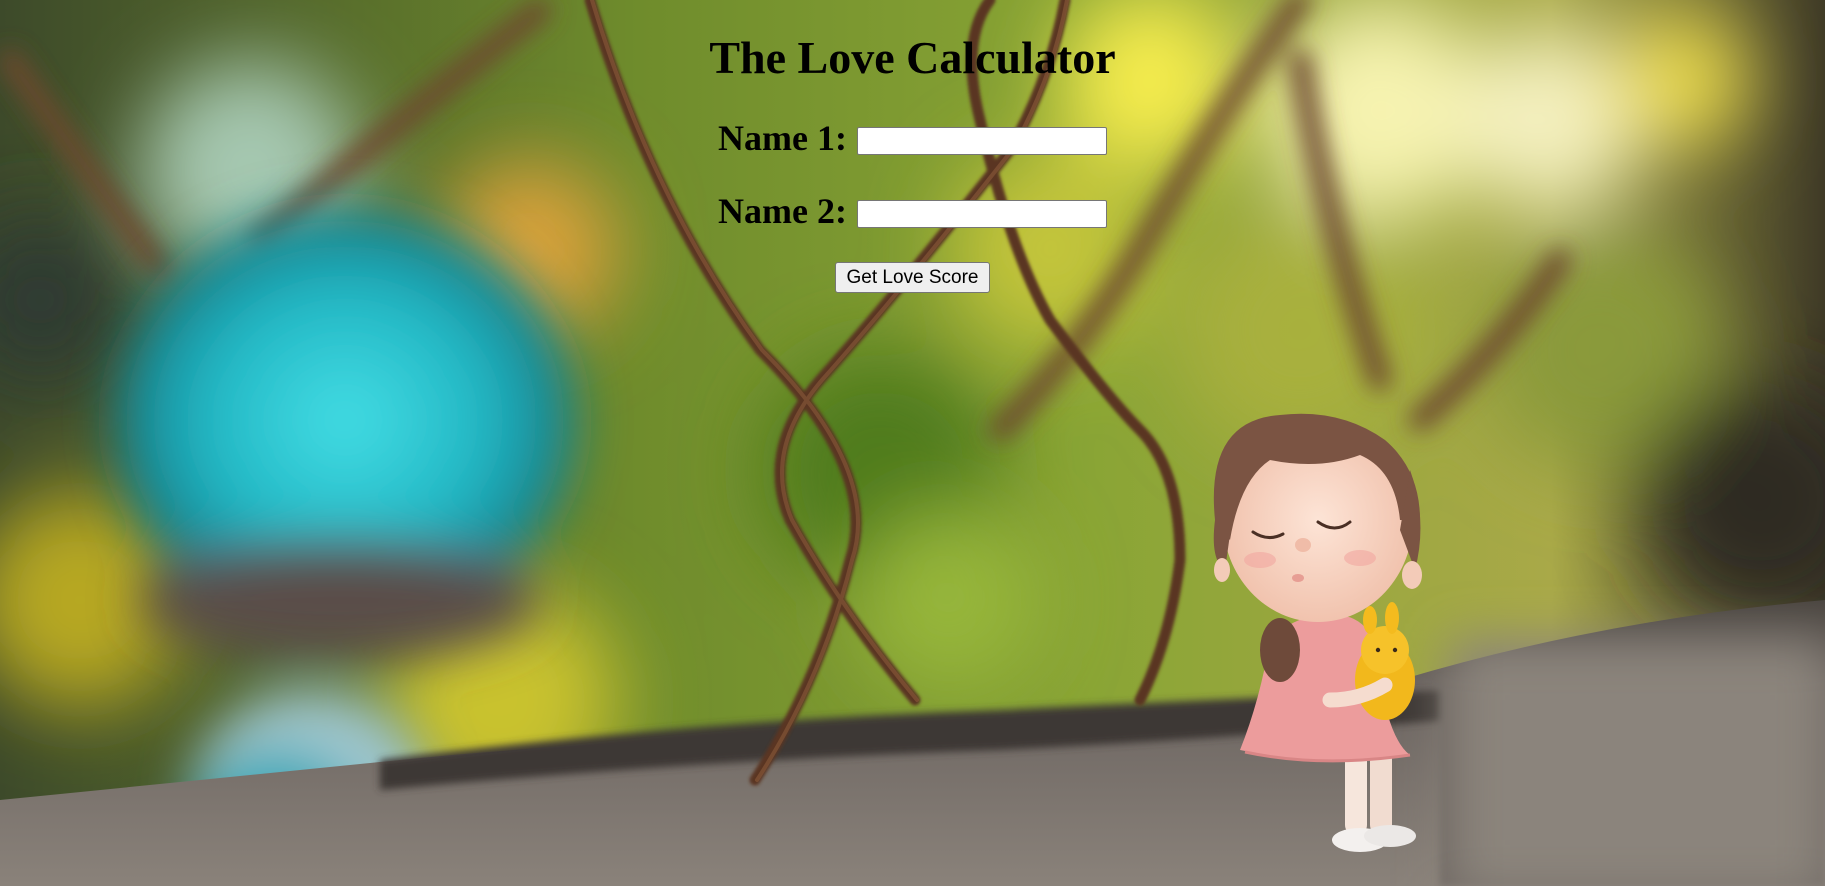 This screenshot has width=1825, height=886. What do you see at coordinates (782, 138) in the screenshot?
I see `name1-label: Name 1:` at bounding box center [782, 138].